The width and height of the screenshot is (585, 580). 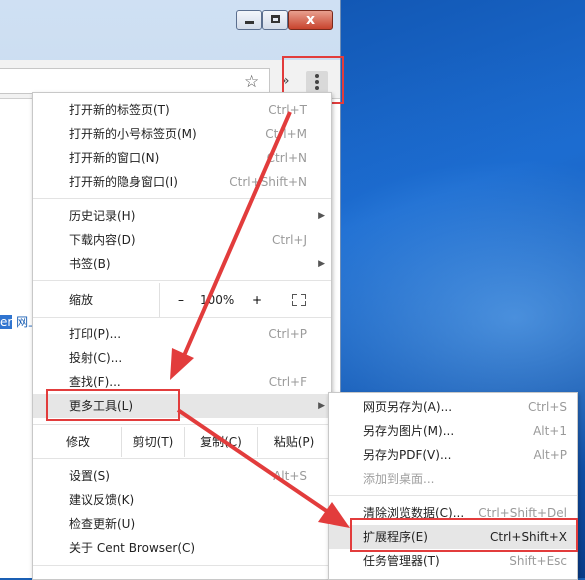 I want to click on zoom-row: 缩放 – 100% +, so click(x=182, y=300).